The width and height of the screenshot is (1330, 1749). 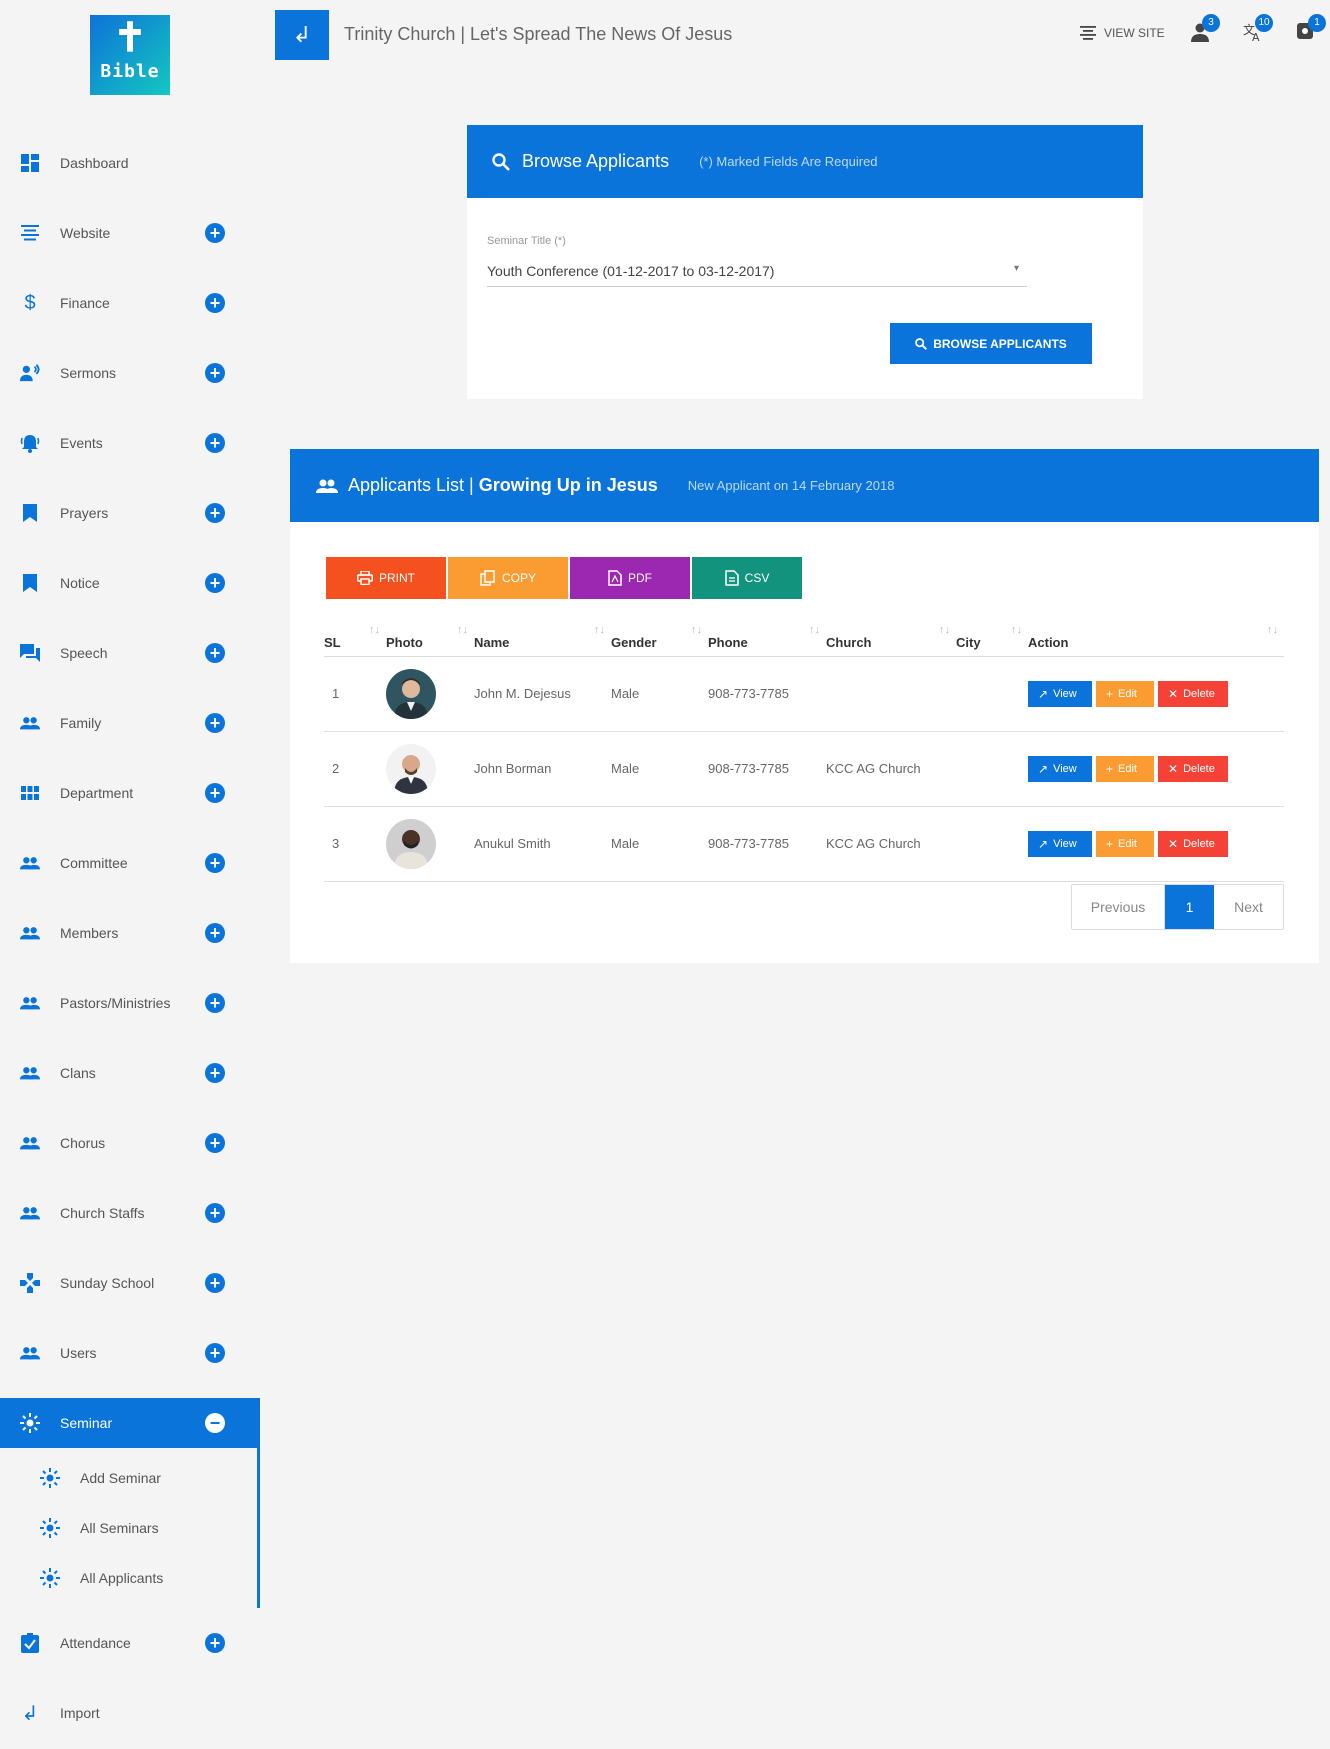 What do you see at coordinates (508, 578) in the screenshot?
I see `copy-button: COPY` at bounding box center [508, 578].